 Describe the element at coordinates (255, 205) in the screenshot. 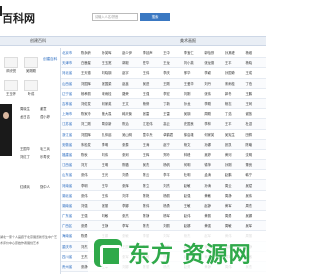

I see `artist-name-link: 周杰` at that location.